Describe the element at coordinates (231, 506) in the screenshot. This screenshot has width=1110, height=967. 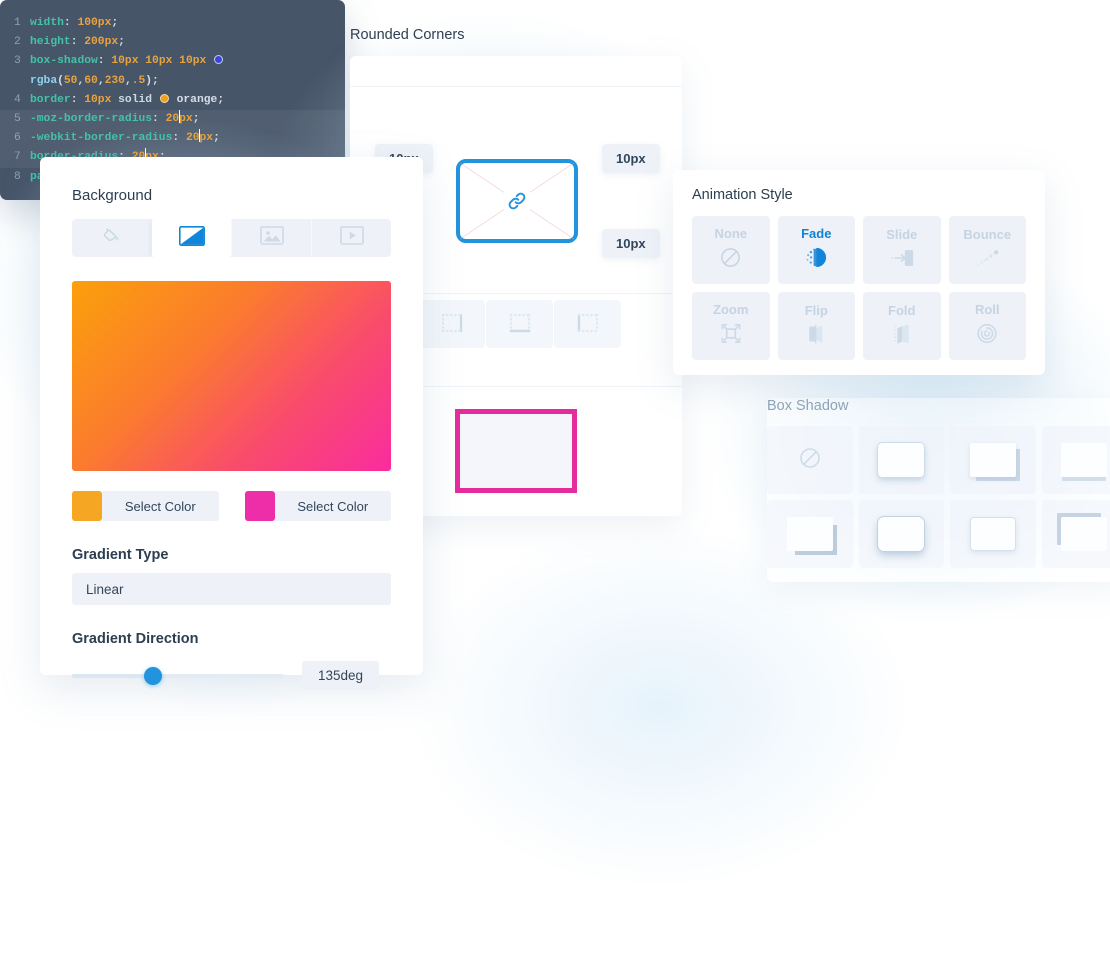
I see `gradient-color-stops: Select Color Select Color` at that location.